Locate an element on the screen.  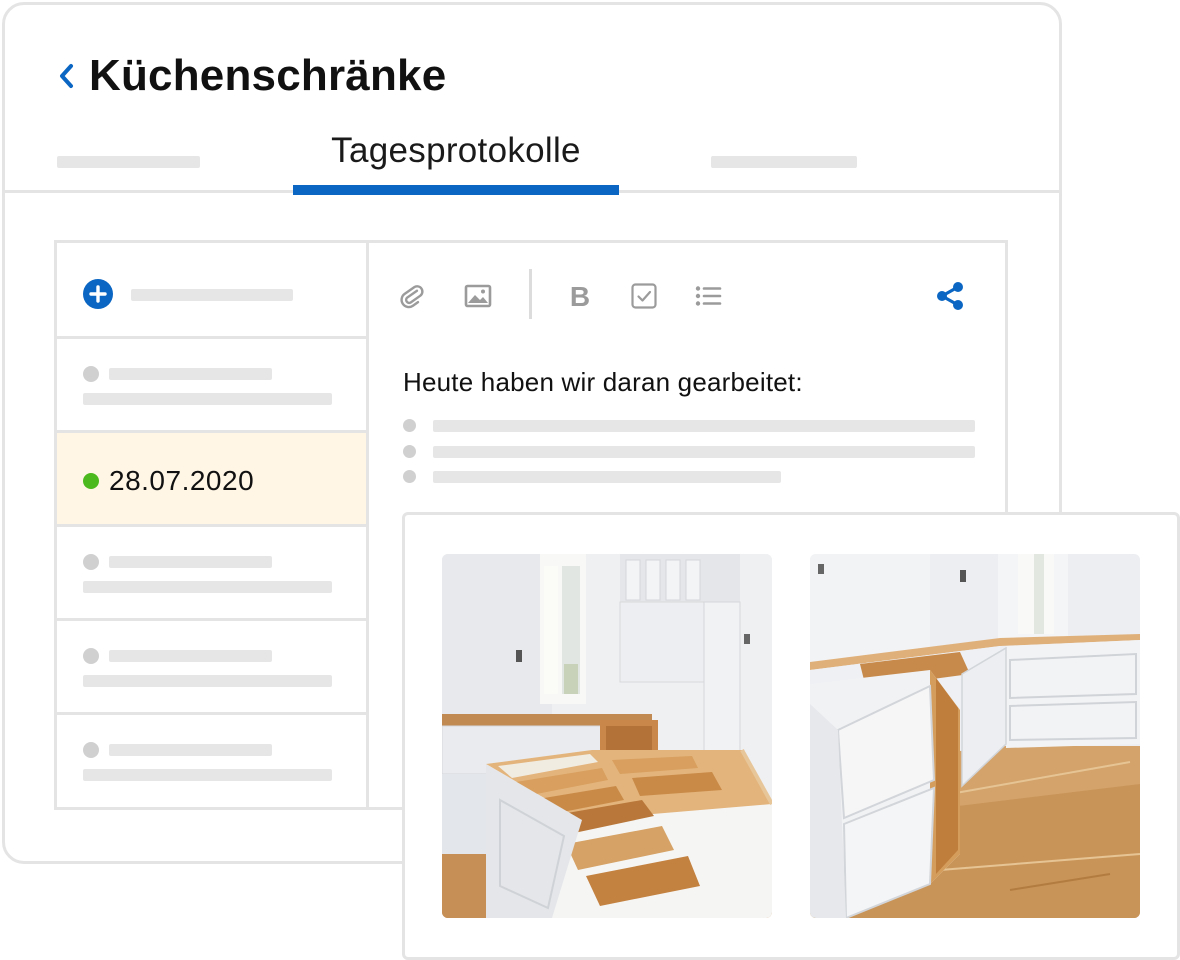
photo-base-cabinets-image is located at coordinates (975, 736).